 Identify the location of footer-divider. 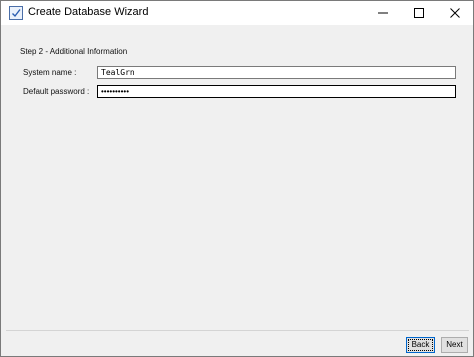
(237, 330).